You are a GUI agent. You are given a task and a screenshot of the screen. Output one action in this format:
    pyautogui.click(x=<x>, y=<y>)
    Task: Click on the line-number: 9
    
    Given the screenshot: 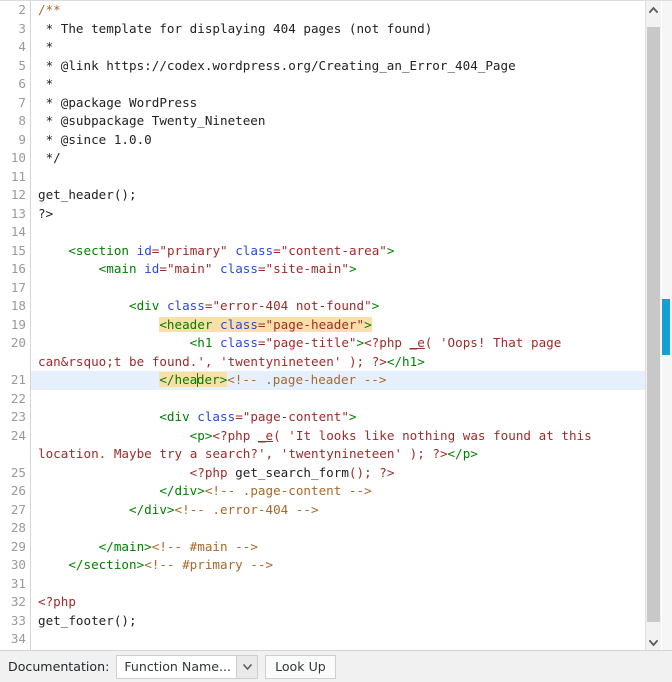 What is the action you would take?
    pyautogui.click(x=13, y=139)
    